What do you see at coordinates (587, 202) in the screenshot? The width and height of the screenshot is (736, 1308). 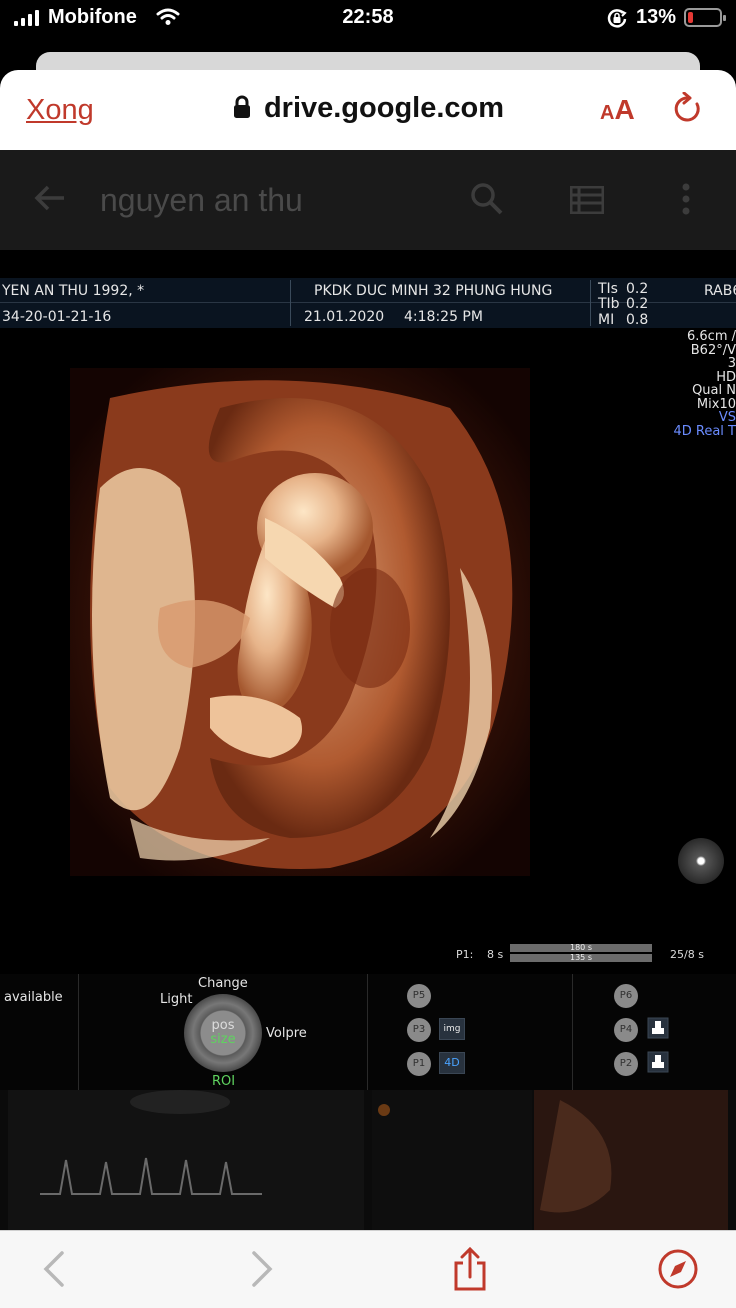 I see `details-list-icon` at bounding box center [587, 202].